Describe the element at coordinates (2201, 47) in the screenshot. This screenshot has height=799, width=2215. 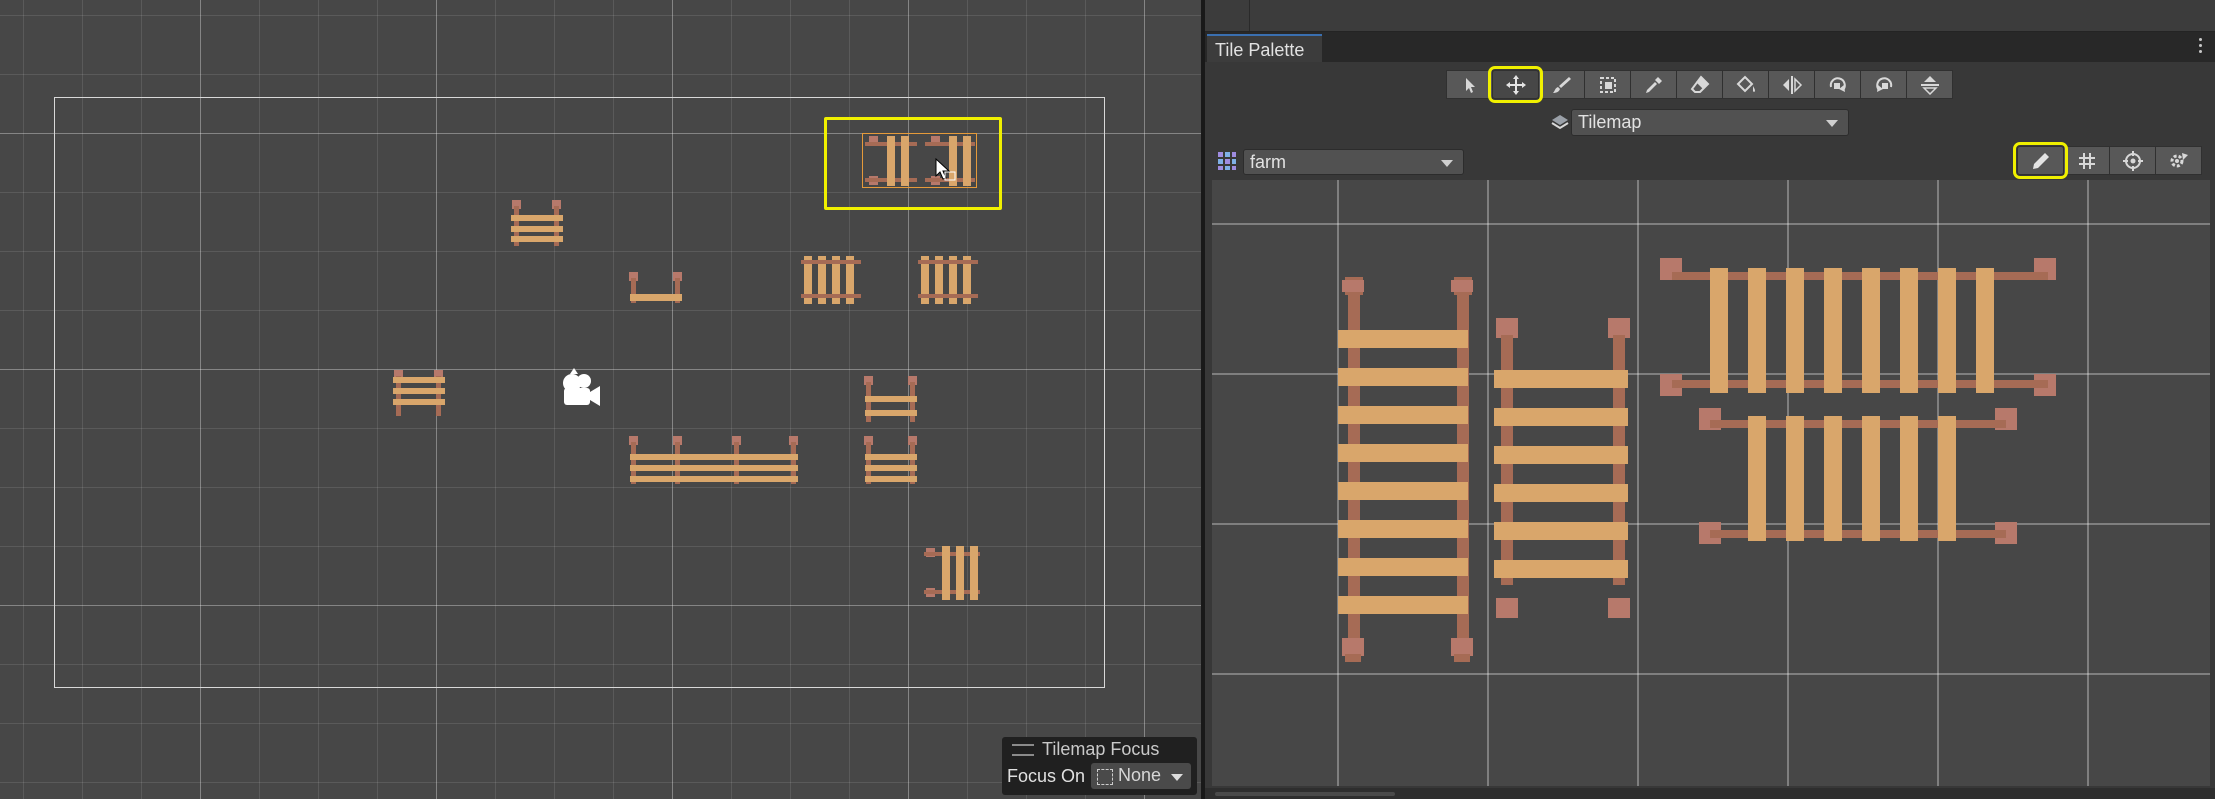
I see `more-options-icon` at that location.